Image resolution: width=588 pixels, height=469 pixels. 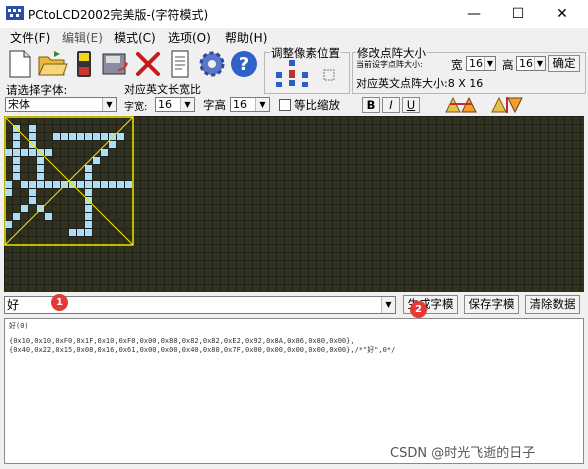 I want to click on char-height-label: 字高, so click(x=214, y=105).